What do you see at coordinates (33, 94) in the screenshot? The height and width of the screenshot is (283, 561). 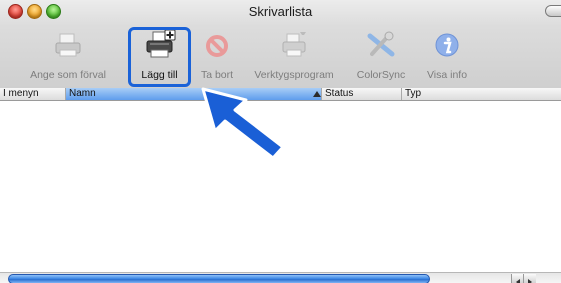 I see `column-header-in-menu: I menyn` at bounding box center [33, 94].